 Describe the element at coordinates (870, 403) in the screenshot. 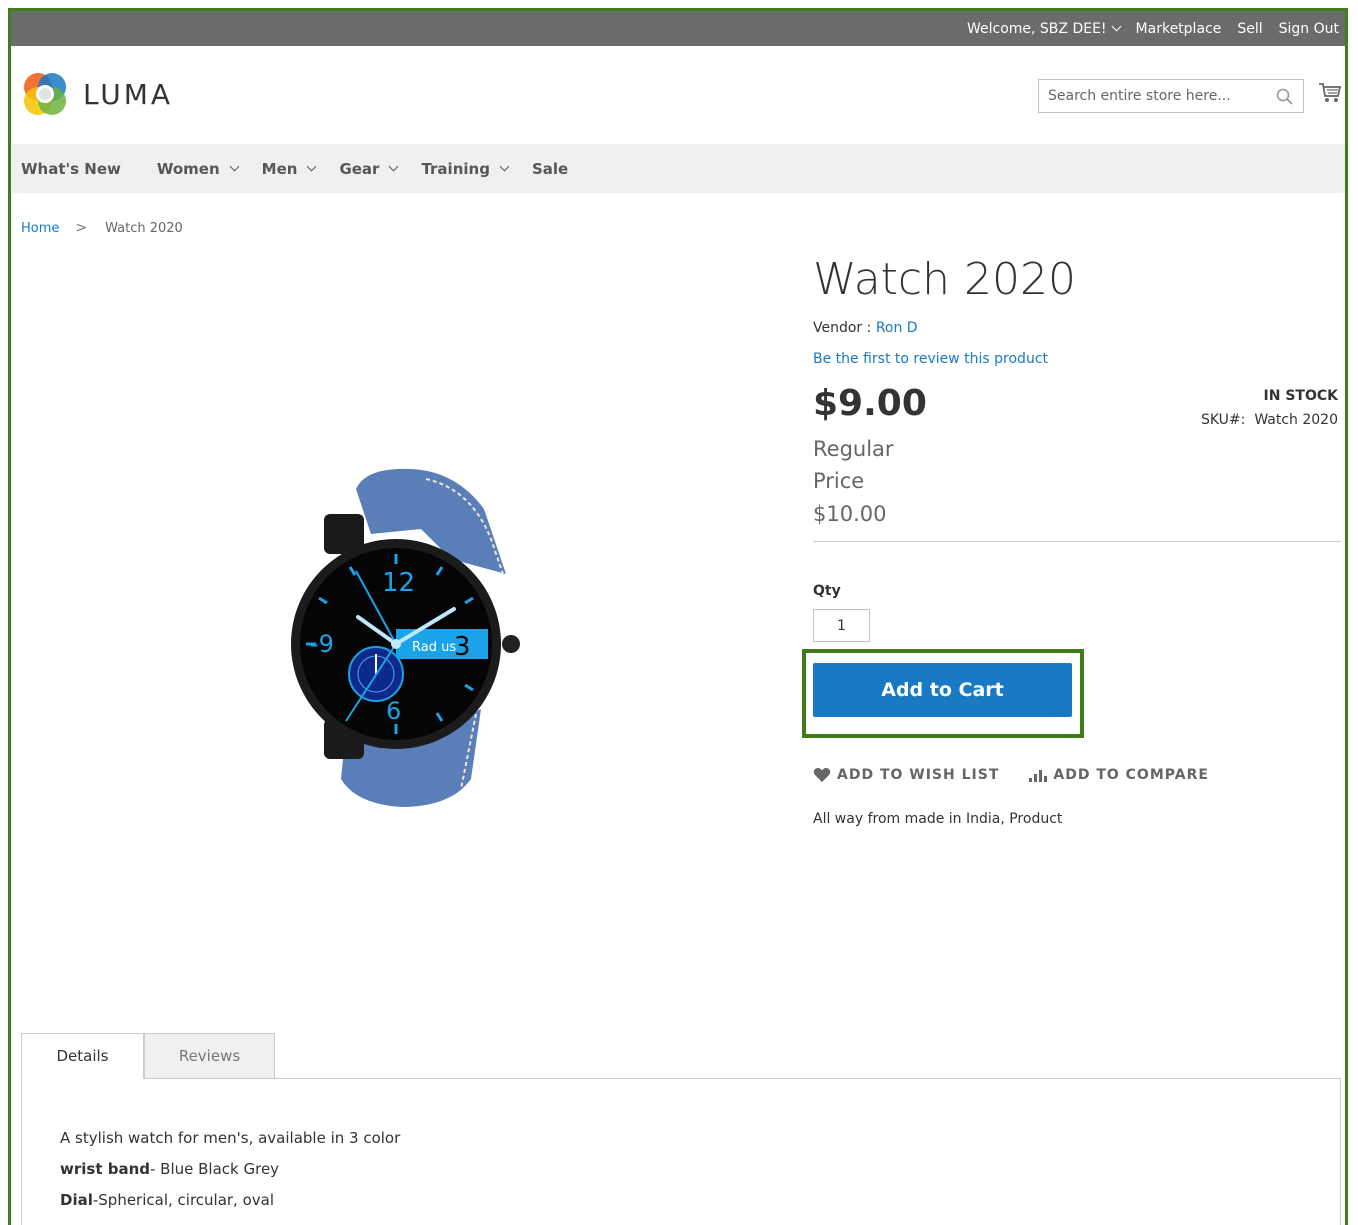

I see `product-price: $9.00` at that location.